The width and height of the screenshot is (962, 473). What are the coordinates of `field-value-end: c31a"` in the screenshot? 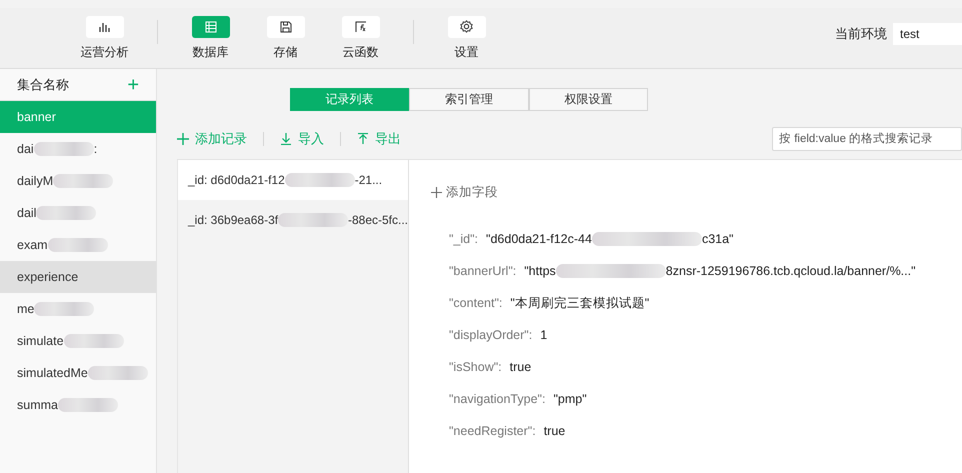 It's located at (718, 239).